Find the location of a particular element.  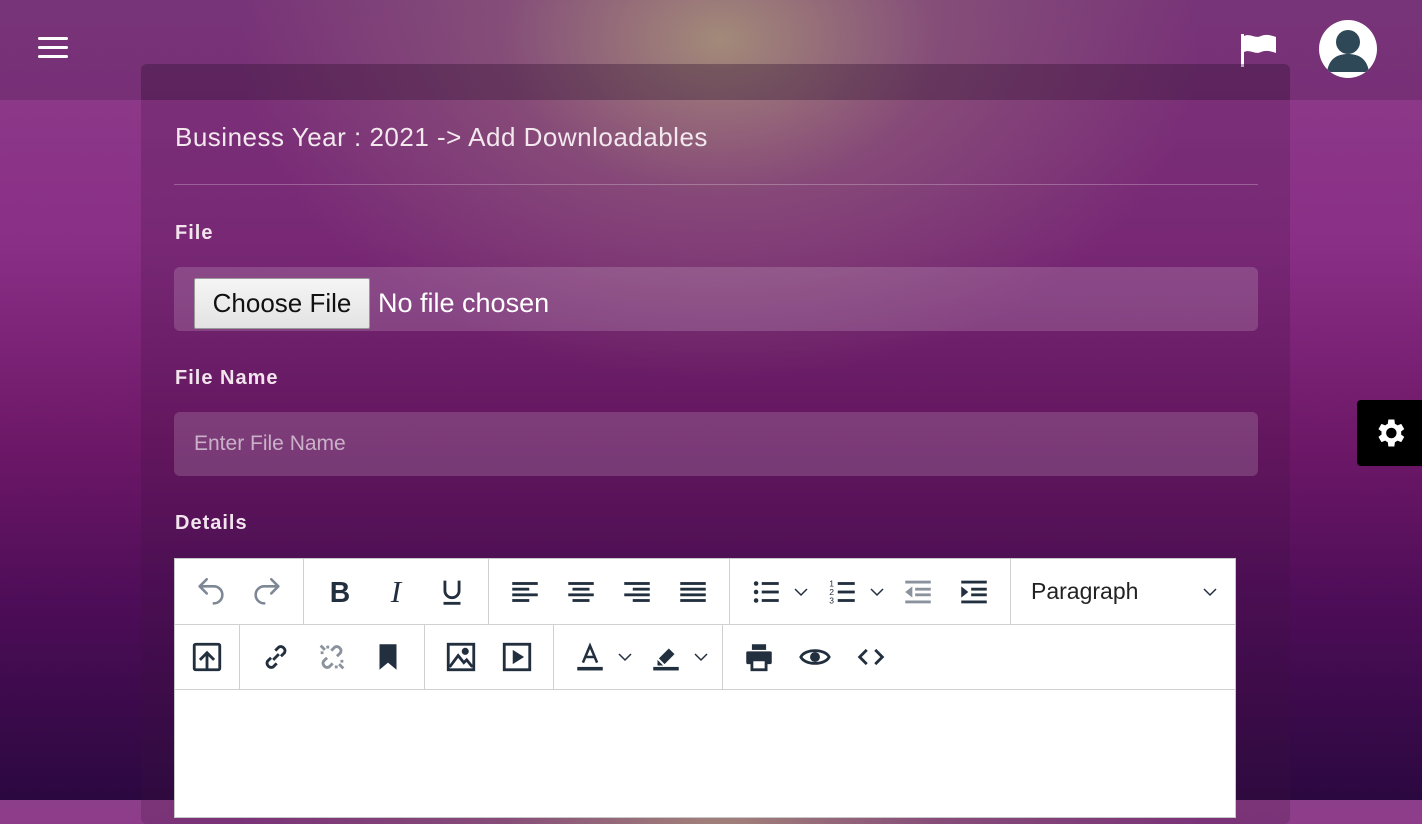

choose-file-button: Choose File is located at coordinates (282, 303).